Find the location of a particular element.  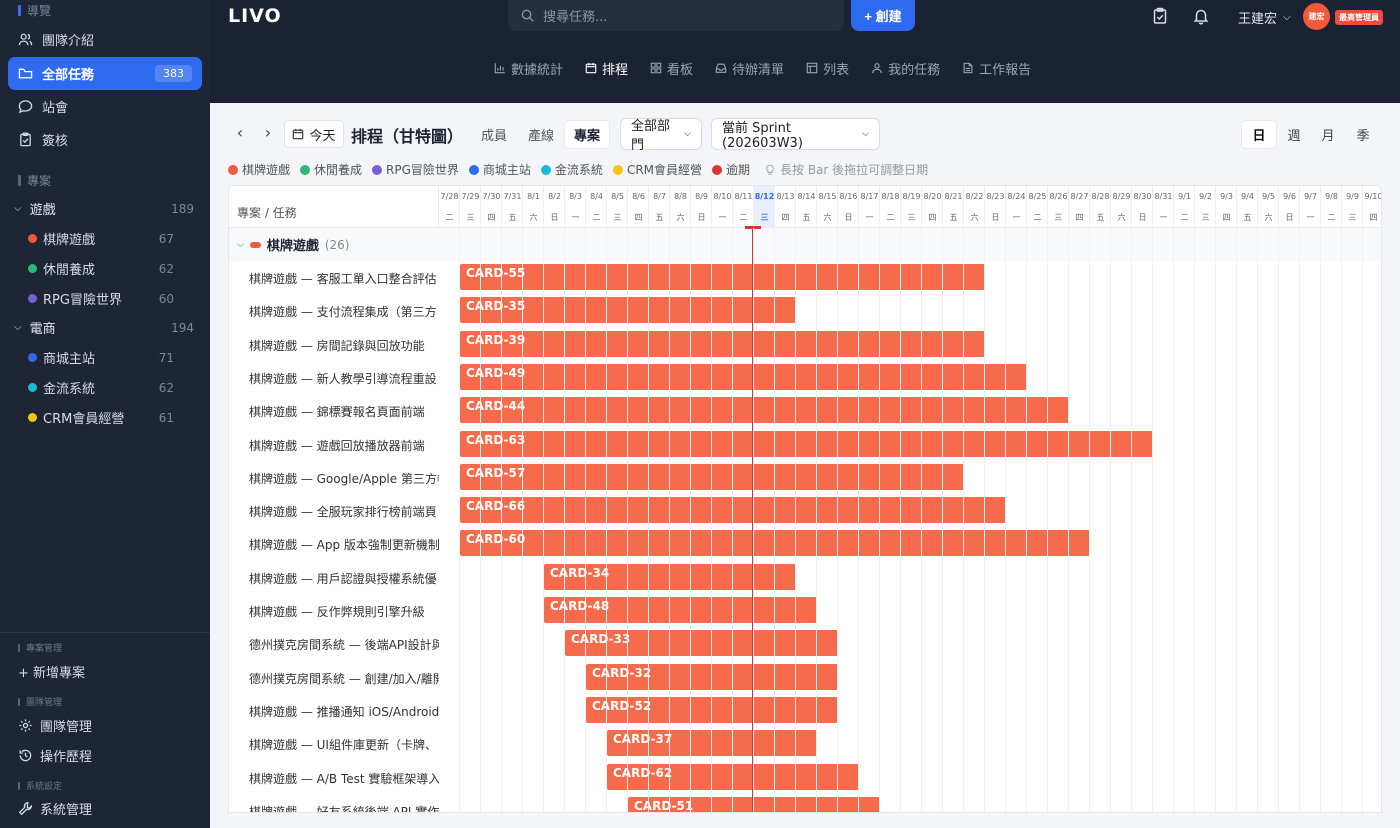

sidebar-group-ecommerce: ⌵ 電商 194 is located at coordinates (104, 328).